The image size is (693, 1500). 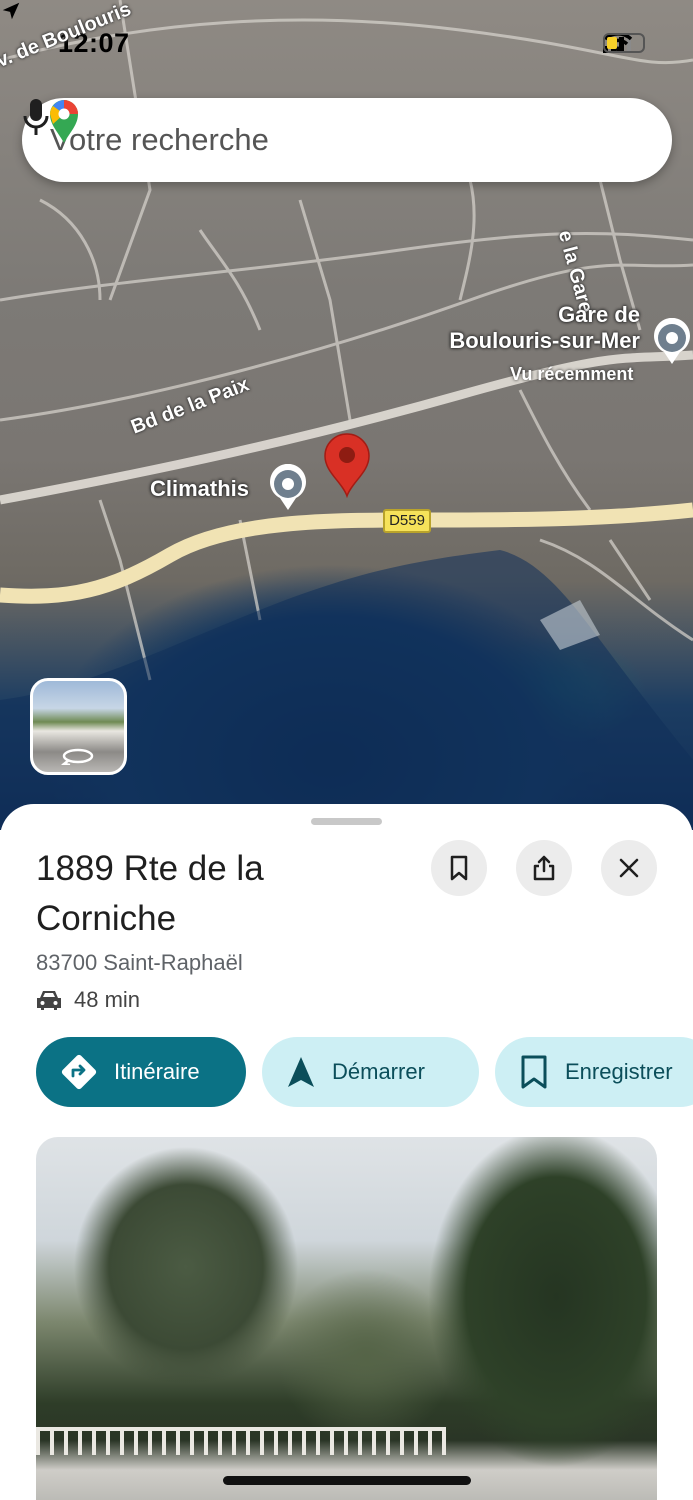 What do you see at coordinates (534, 1072) in the screenshot?
I see `save-bookmark-icon` at bounding box center [534, 1072].